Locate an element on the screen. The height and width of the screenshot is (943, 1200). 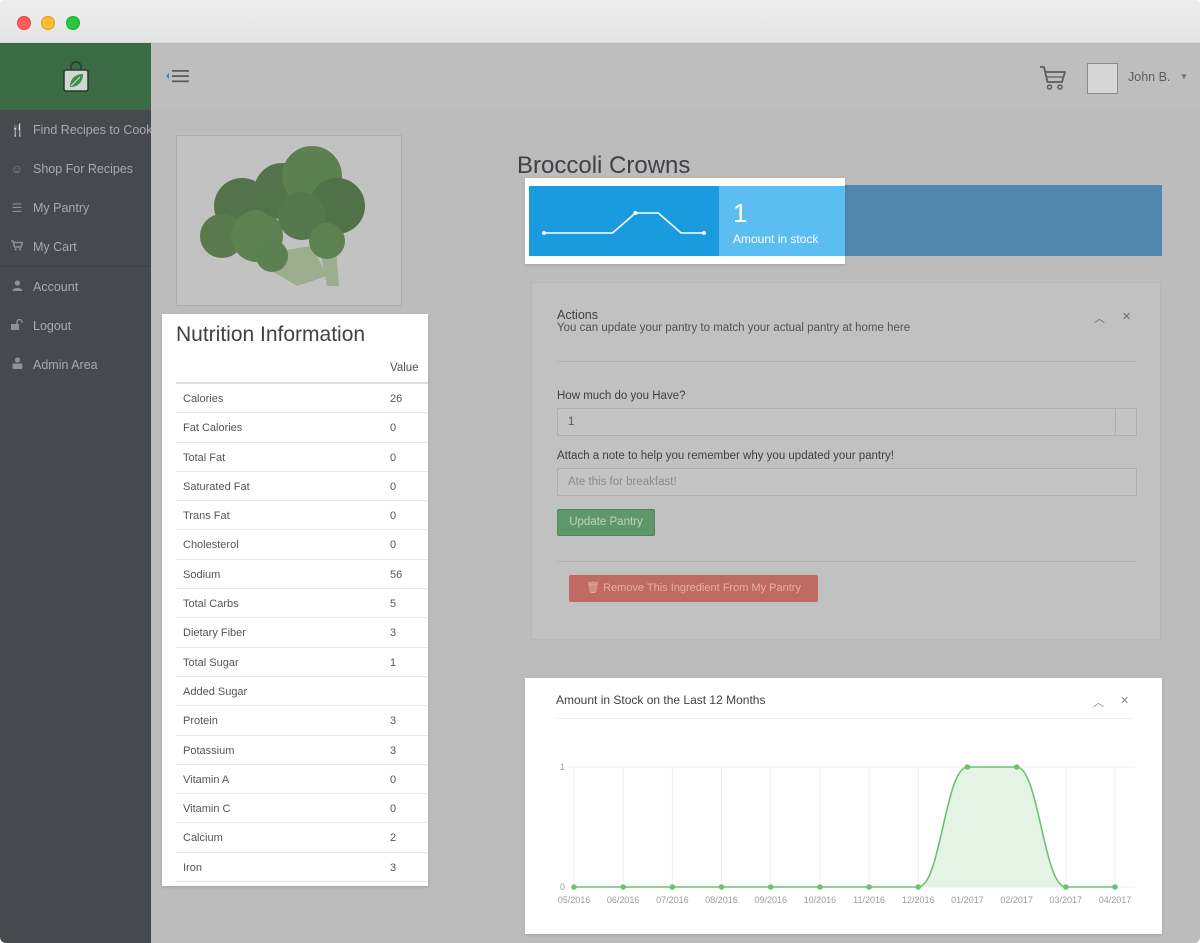
remove-button-label: Remove This Ingredient From My Pantry is located at coordinates (702, 588).